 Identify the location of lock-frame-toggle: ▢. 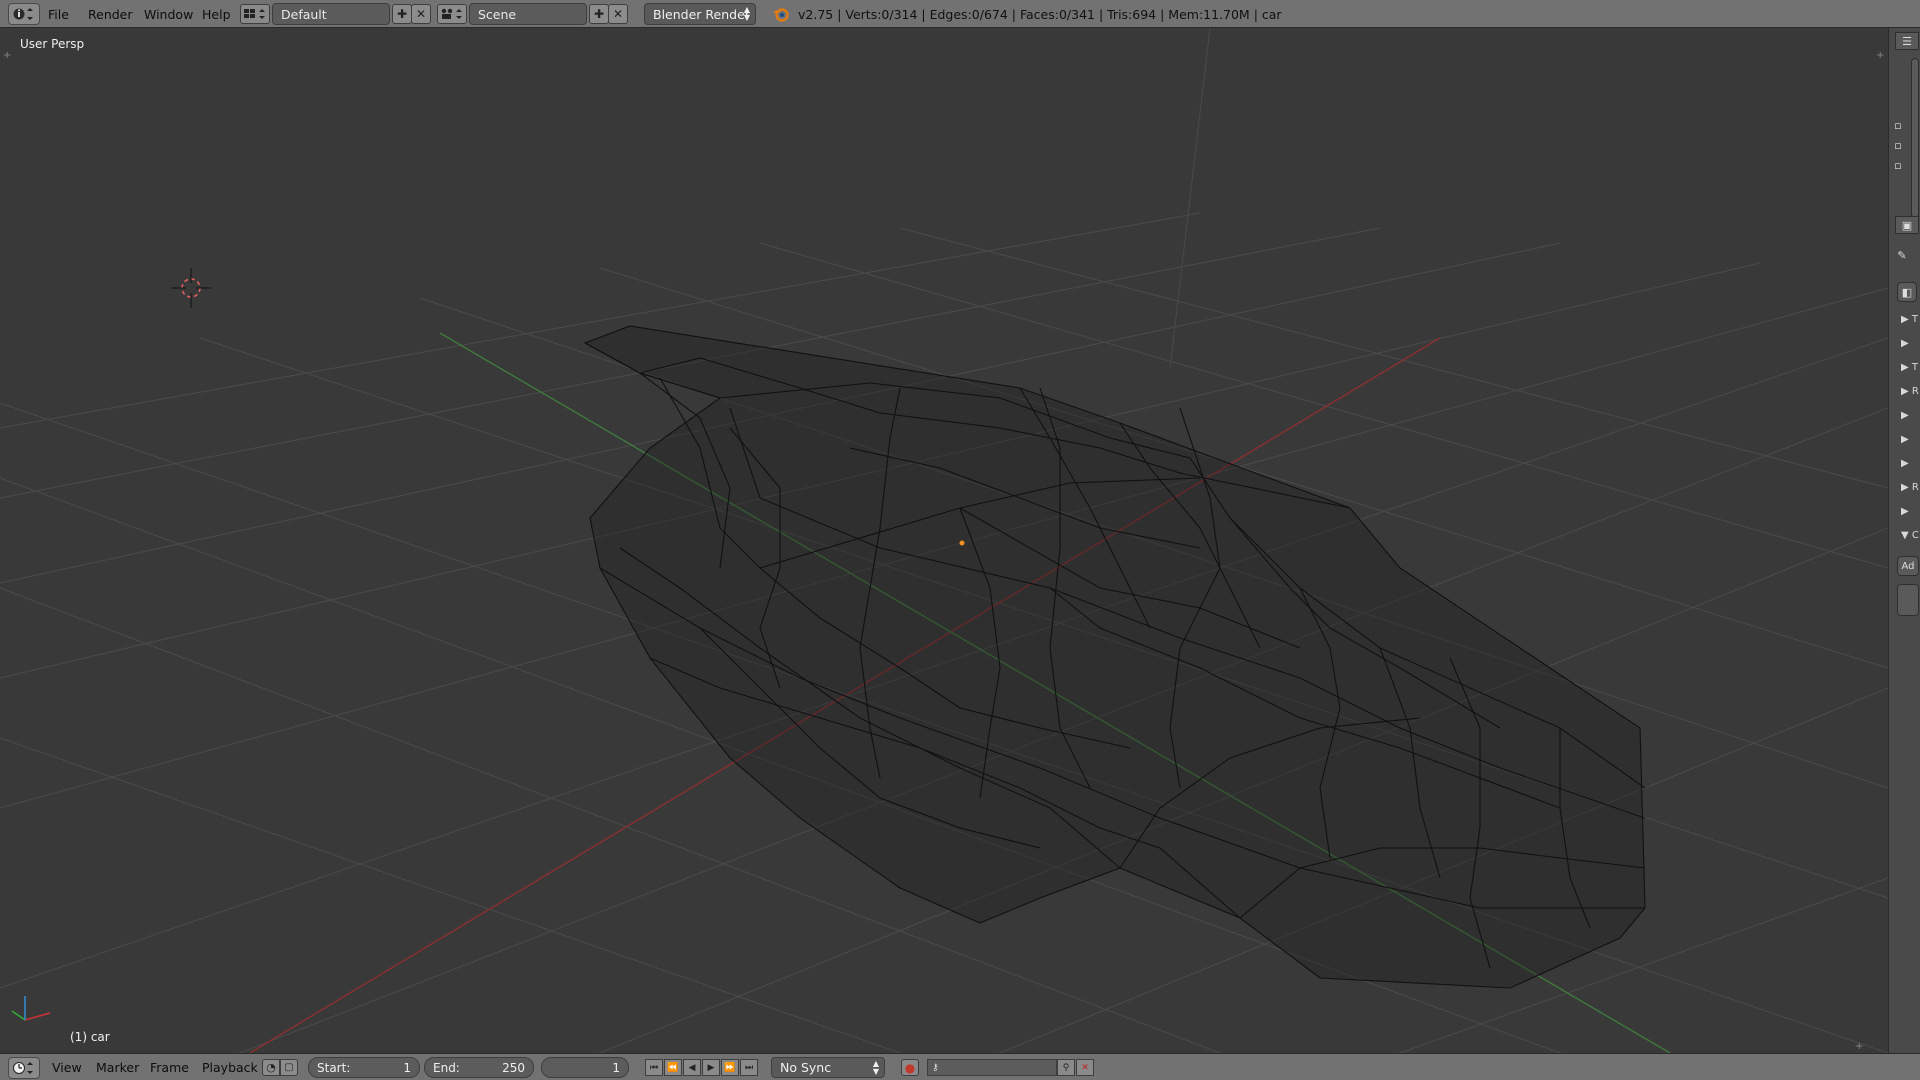
(289, 1067).